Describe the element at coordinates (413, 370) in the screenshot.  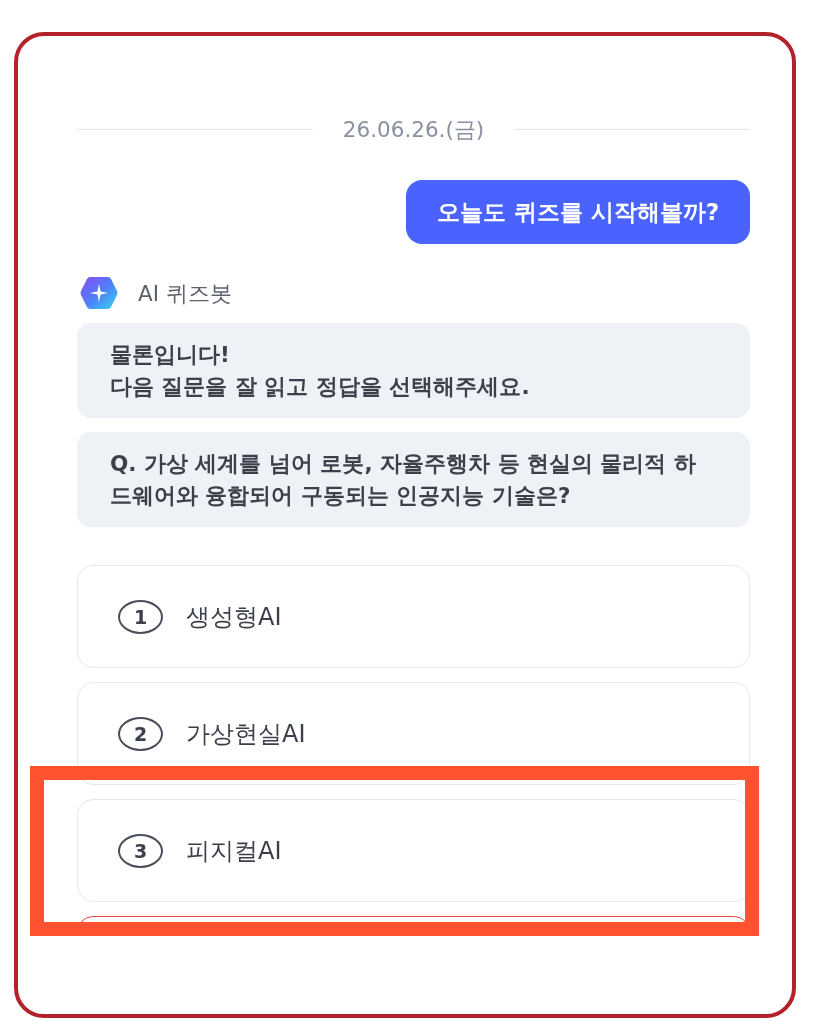
I see `bot-message: 물론입니다! 다음 질문을 잘 읽고 정답을 선택해주세요.` at that location.